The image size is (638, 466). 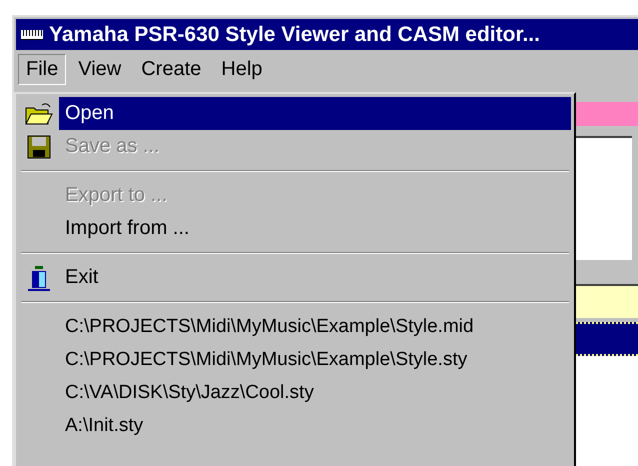 I want to click on menu-command: Open, so click(x=315, y=113).